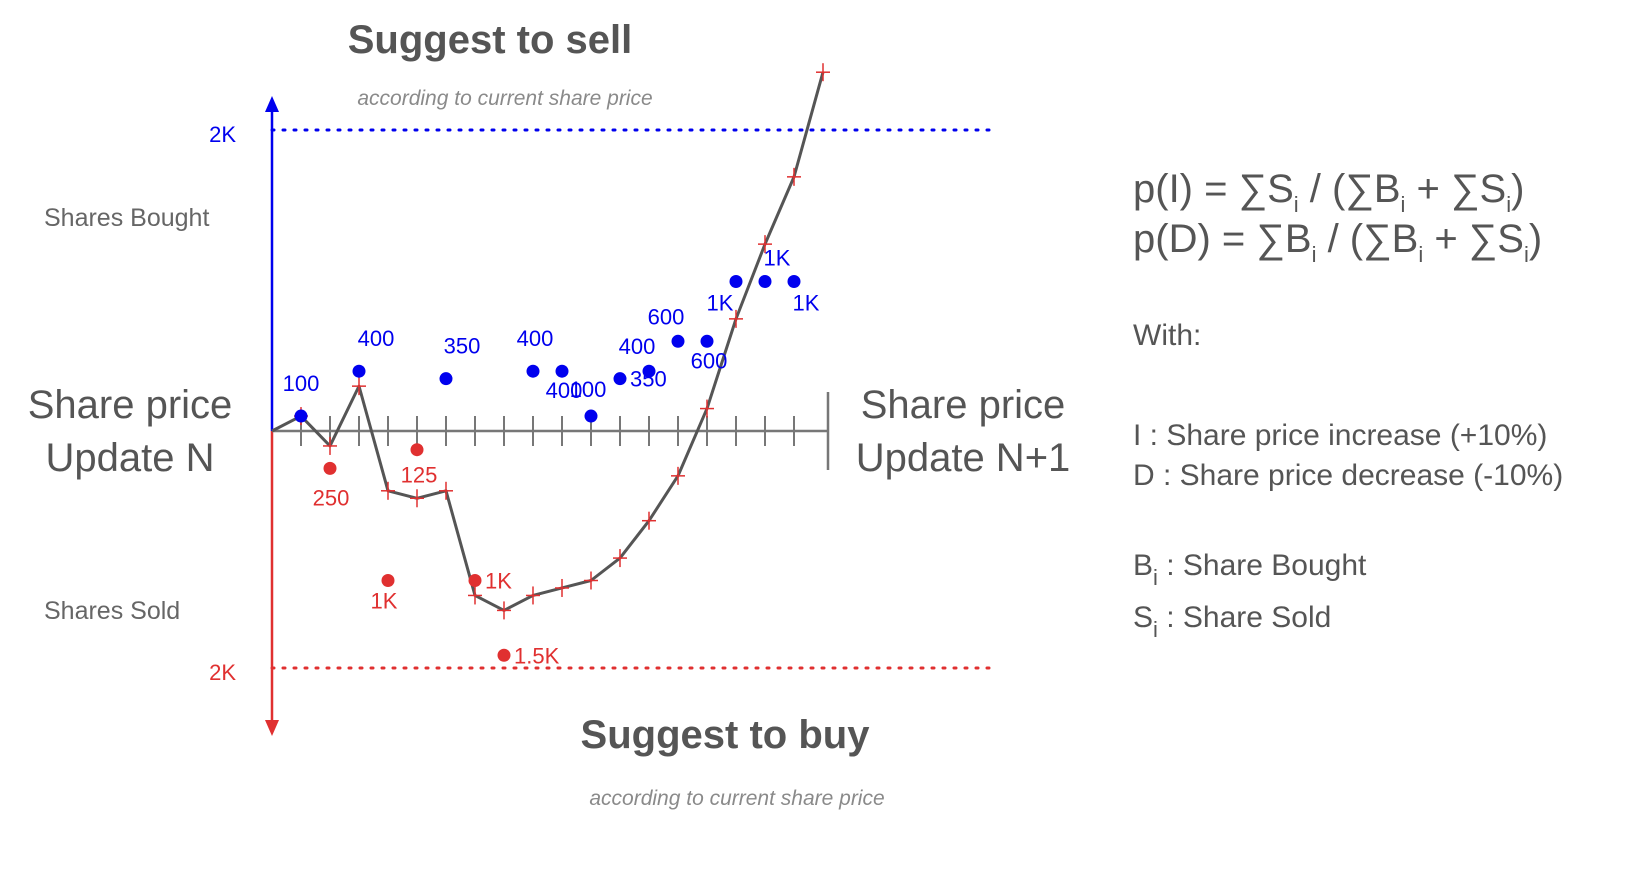 The width and height of the screenshot is (1650, 876). What do you see at coordinates (112, 611) in the screenshot?
I see `shares-sold-label: Shares Sold` at bounding box center [112, 611].